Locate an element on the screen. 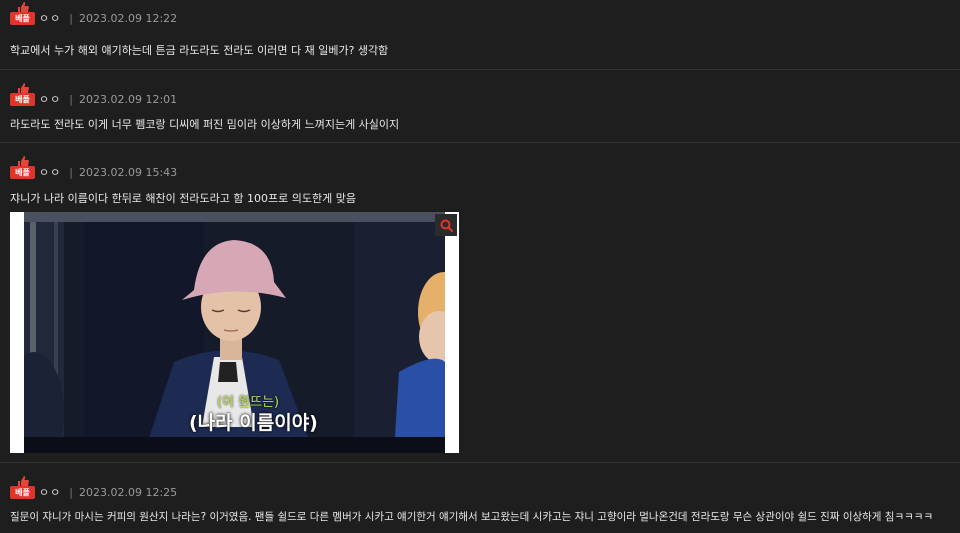 The width and height of the screenshot is (960, 533). subtitle-big: (나라 이름이야) is located at coordinates (253, 423).